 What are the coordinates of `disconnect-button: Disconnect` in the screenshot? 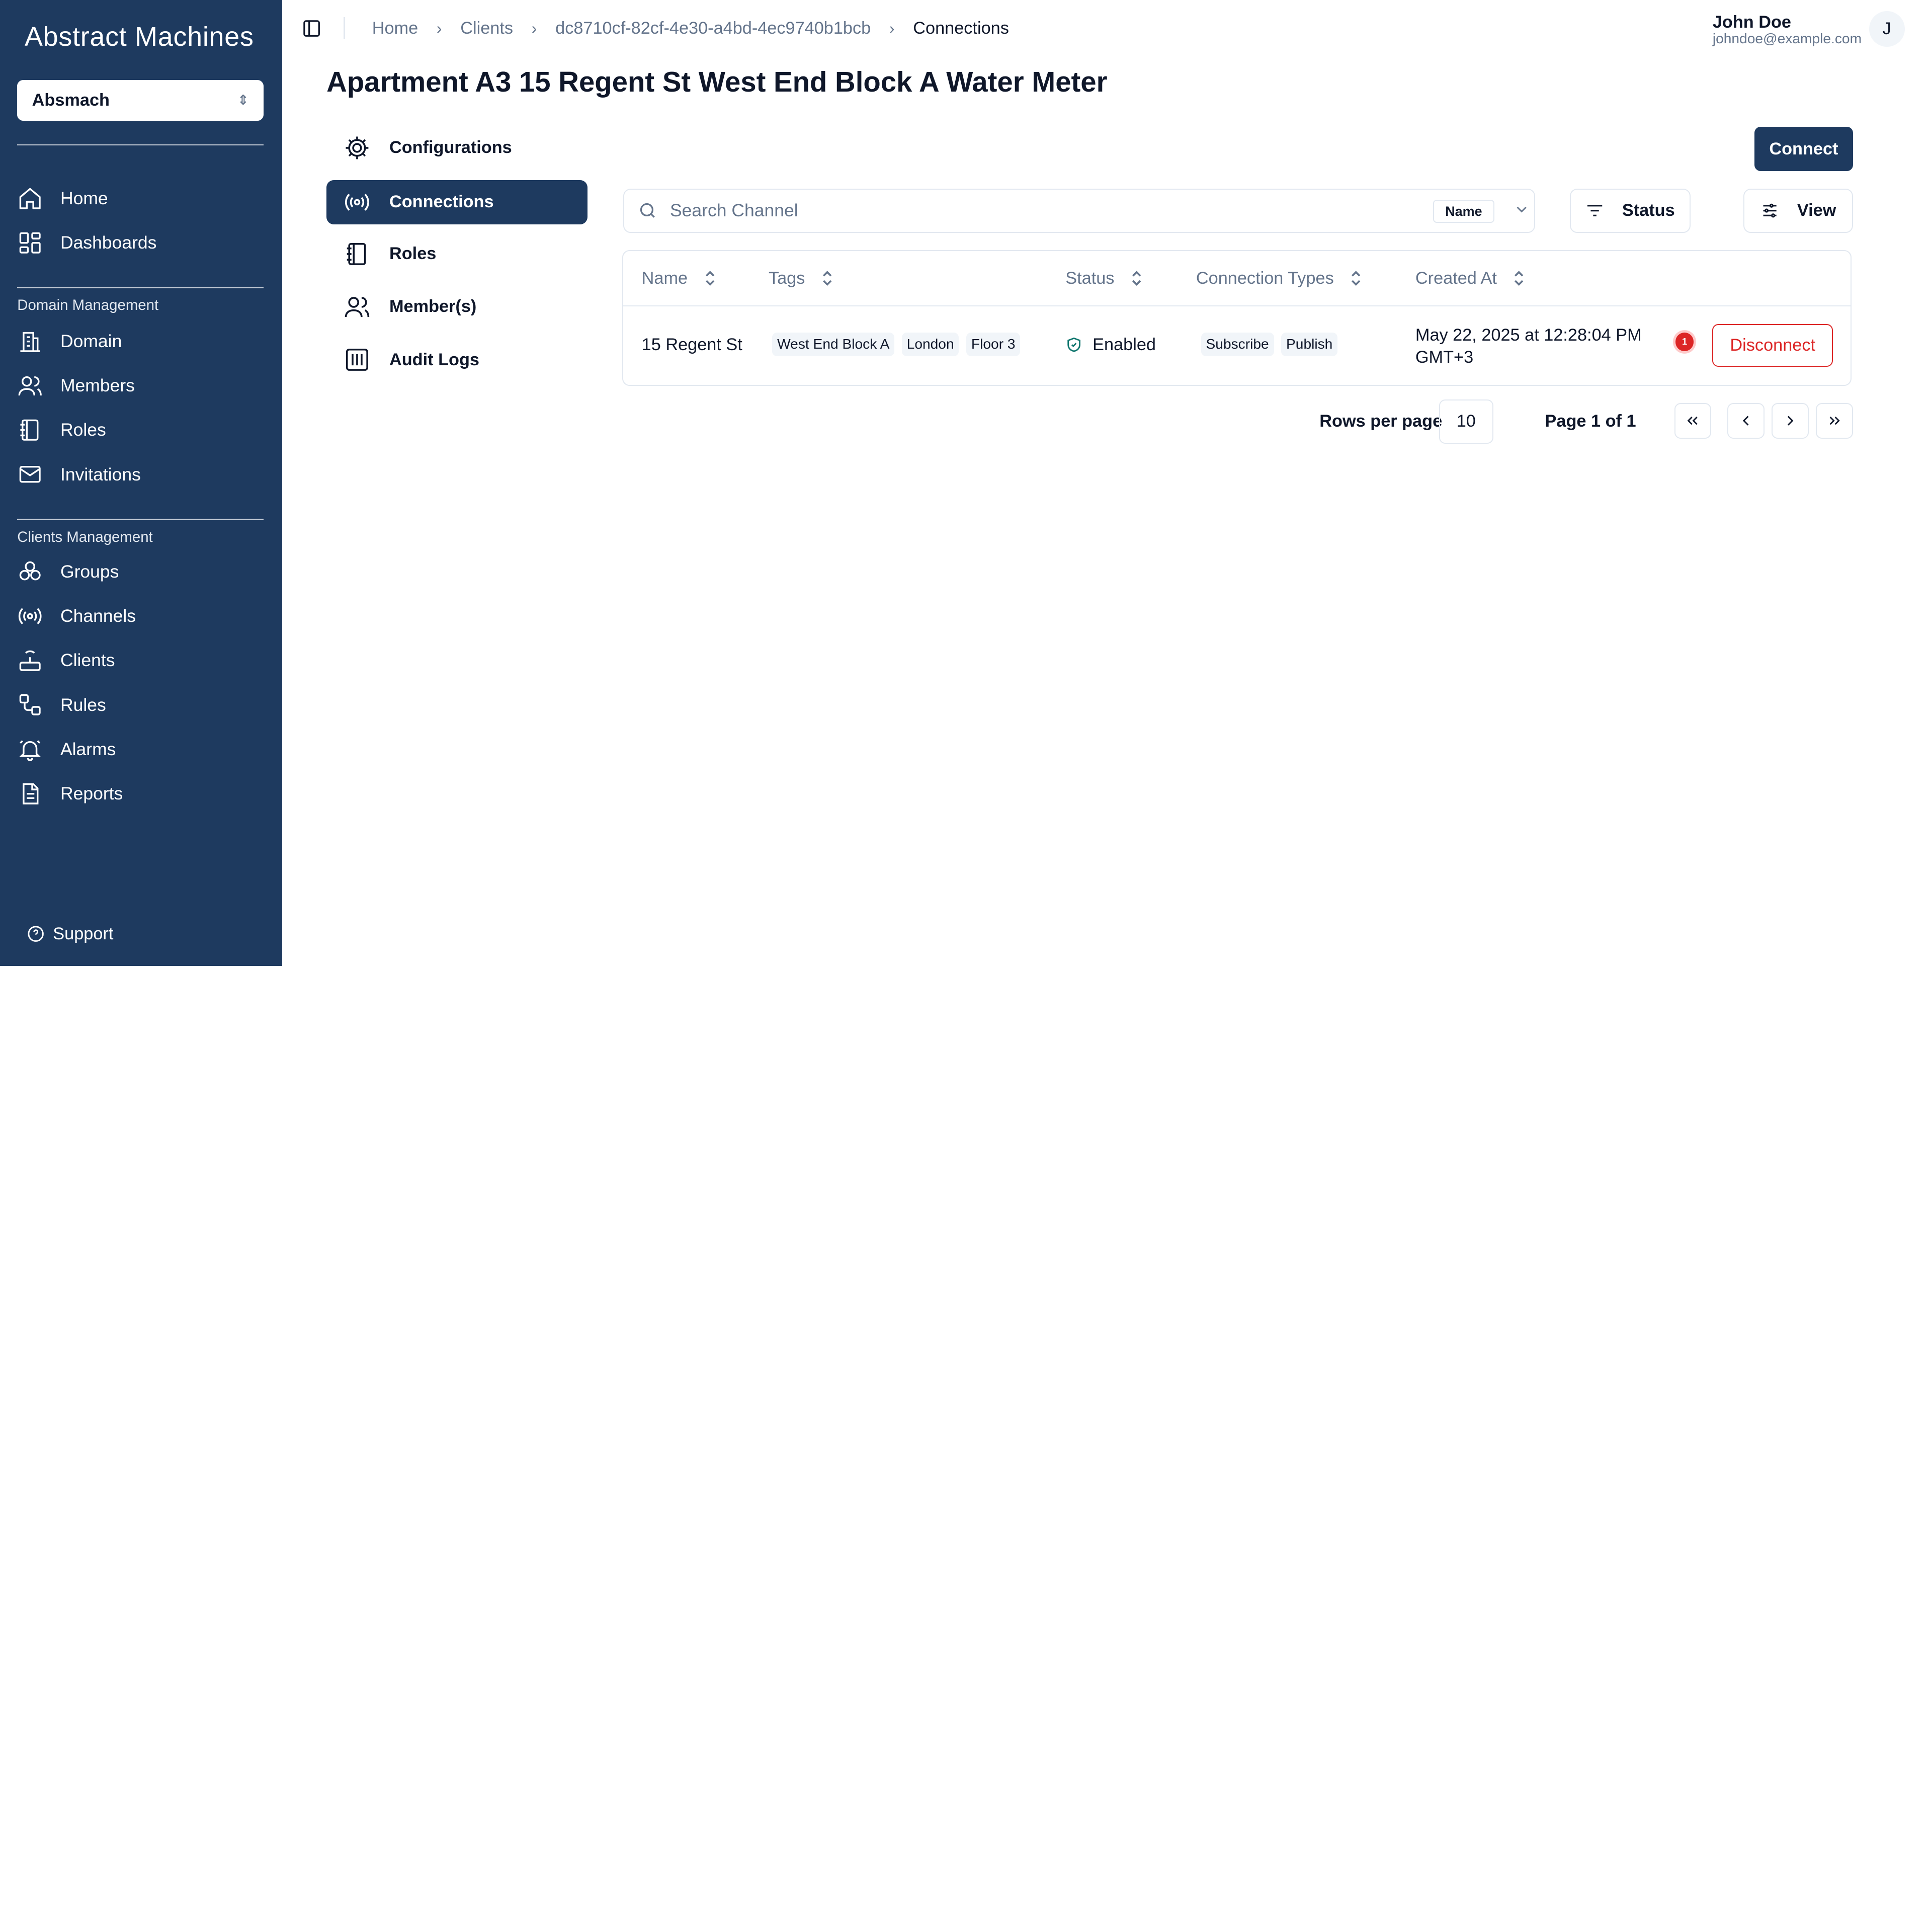 It's located at (1773, 345).